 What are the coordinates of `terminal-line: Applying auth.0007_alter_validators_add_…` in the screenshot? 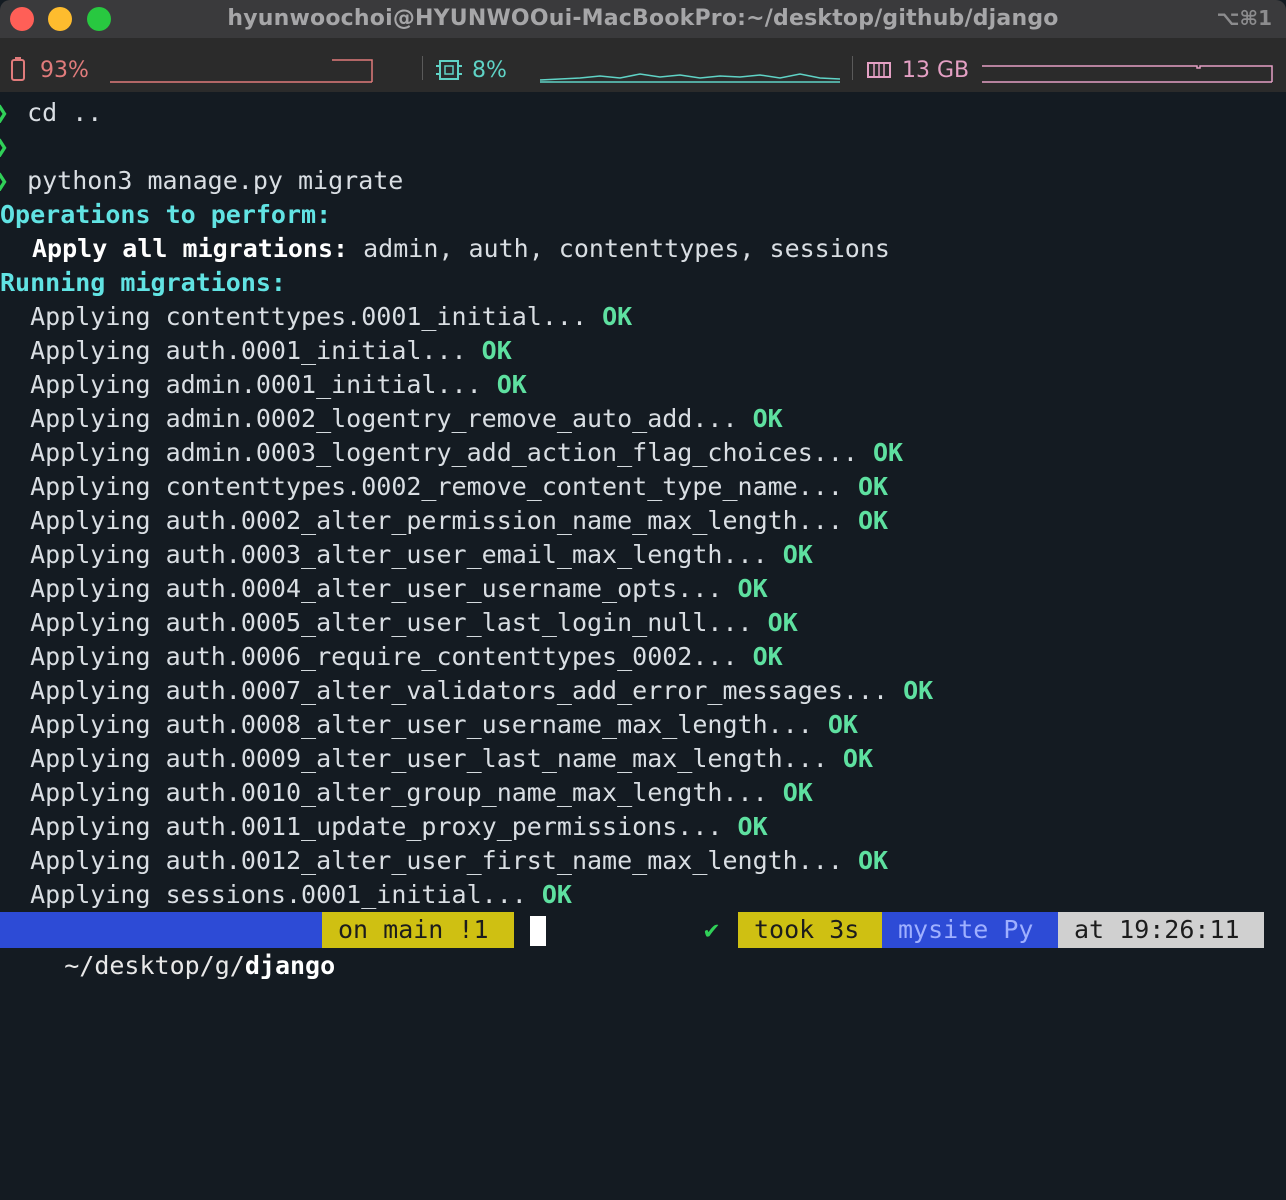 It's located at (466, 691).